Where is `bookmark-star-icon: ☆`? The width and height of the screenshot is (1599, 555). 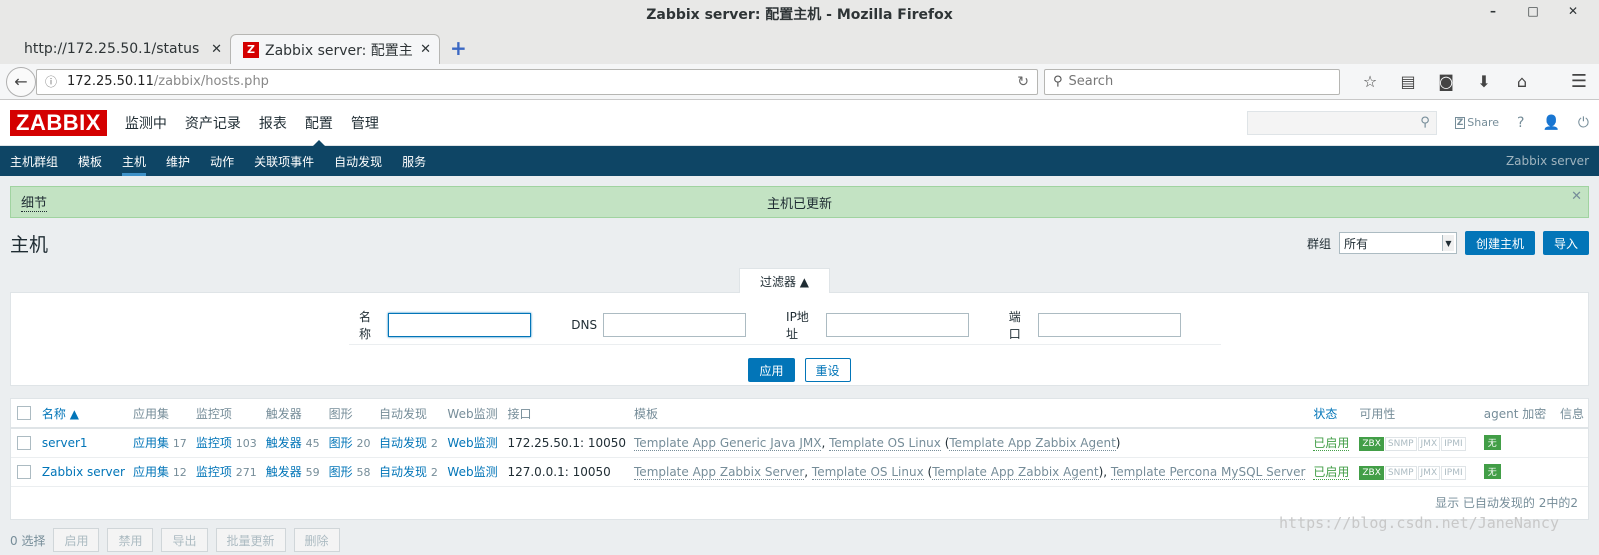
bookmark-star-icon: ☆ is located at coordinates (1370, 81).